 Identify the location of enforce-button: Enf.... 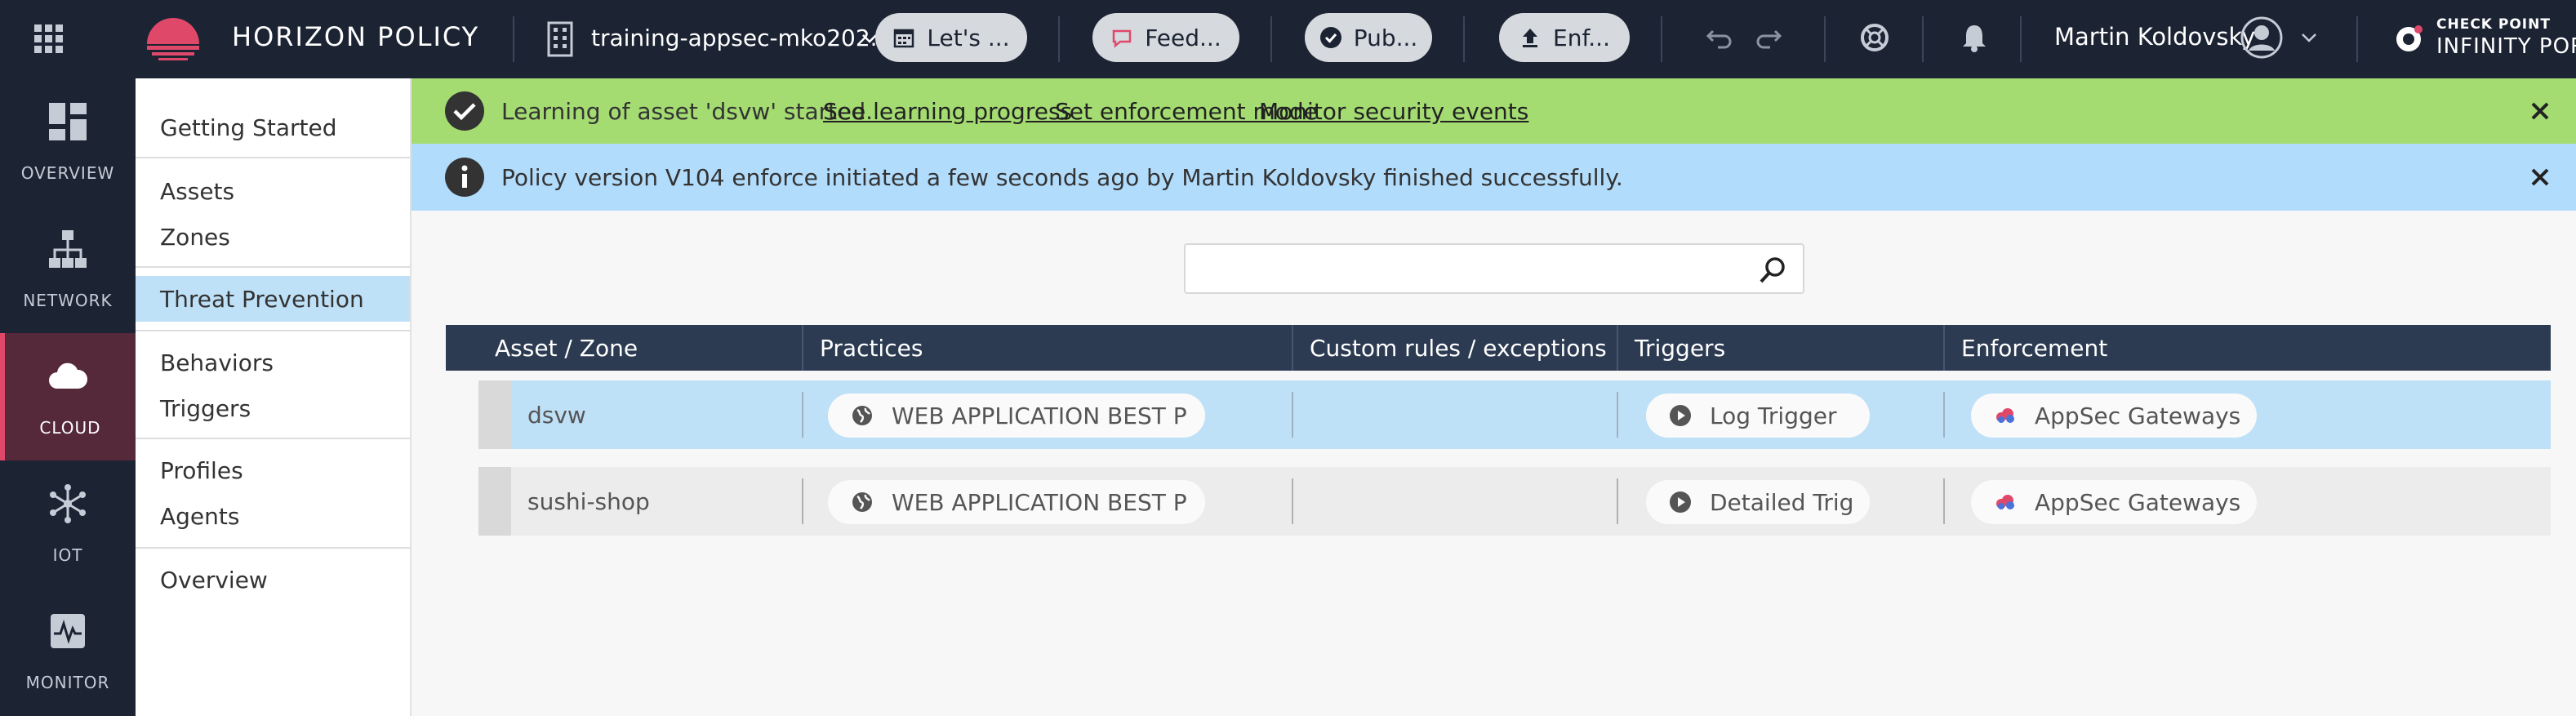
(1564, 37).